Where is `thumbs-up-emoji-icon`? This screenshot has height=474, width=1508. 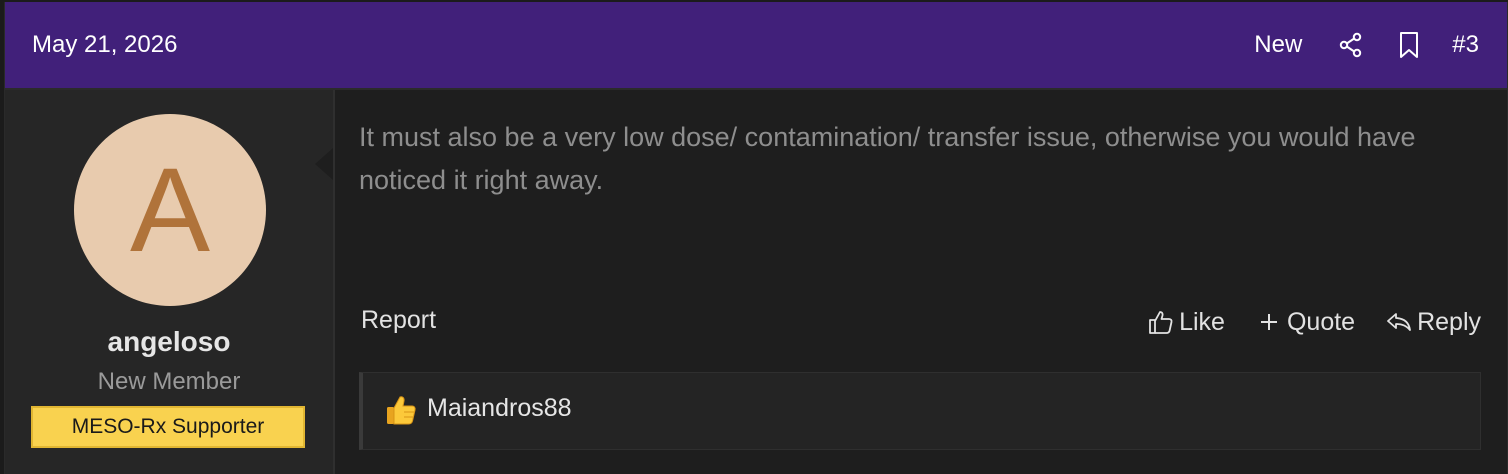
thumbs-up-emoji-icon is located at coordinates (401, 410).